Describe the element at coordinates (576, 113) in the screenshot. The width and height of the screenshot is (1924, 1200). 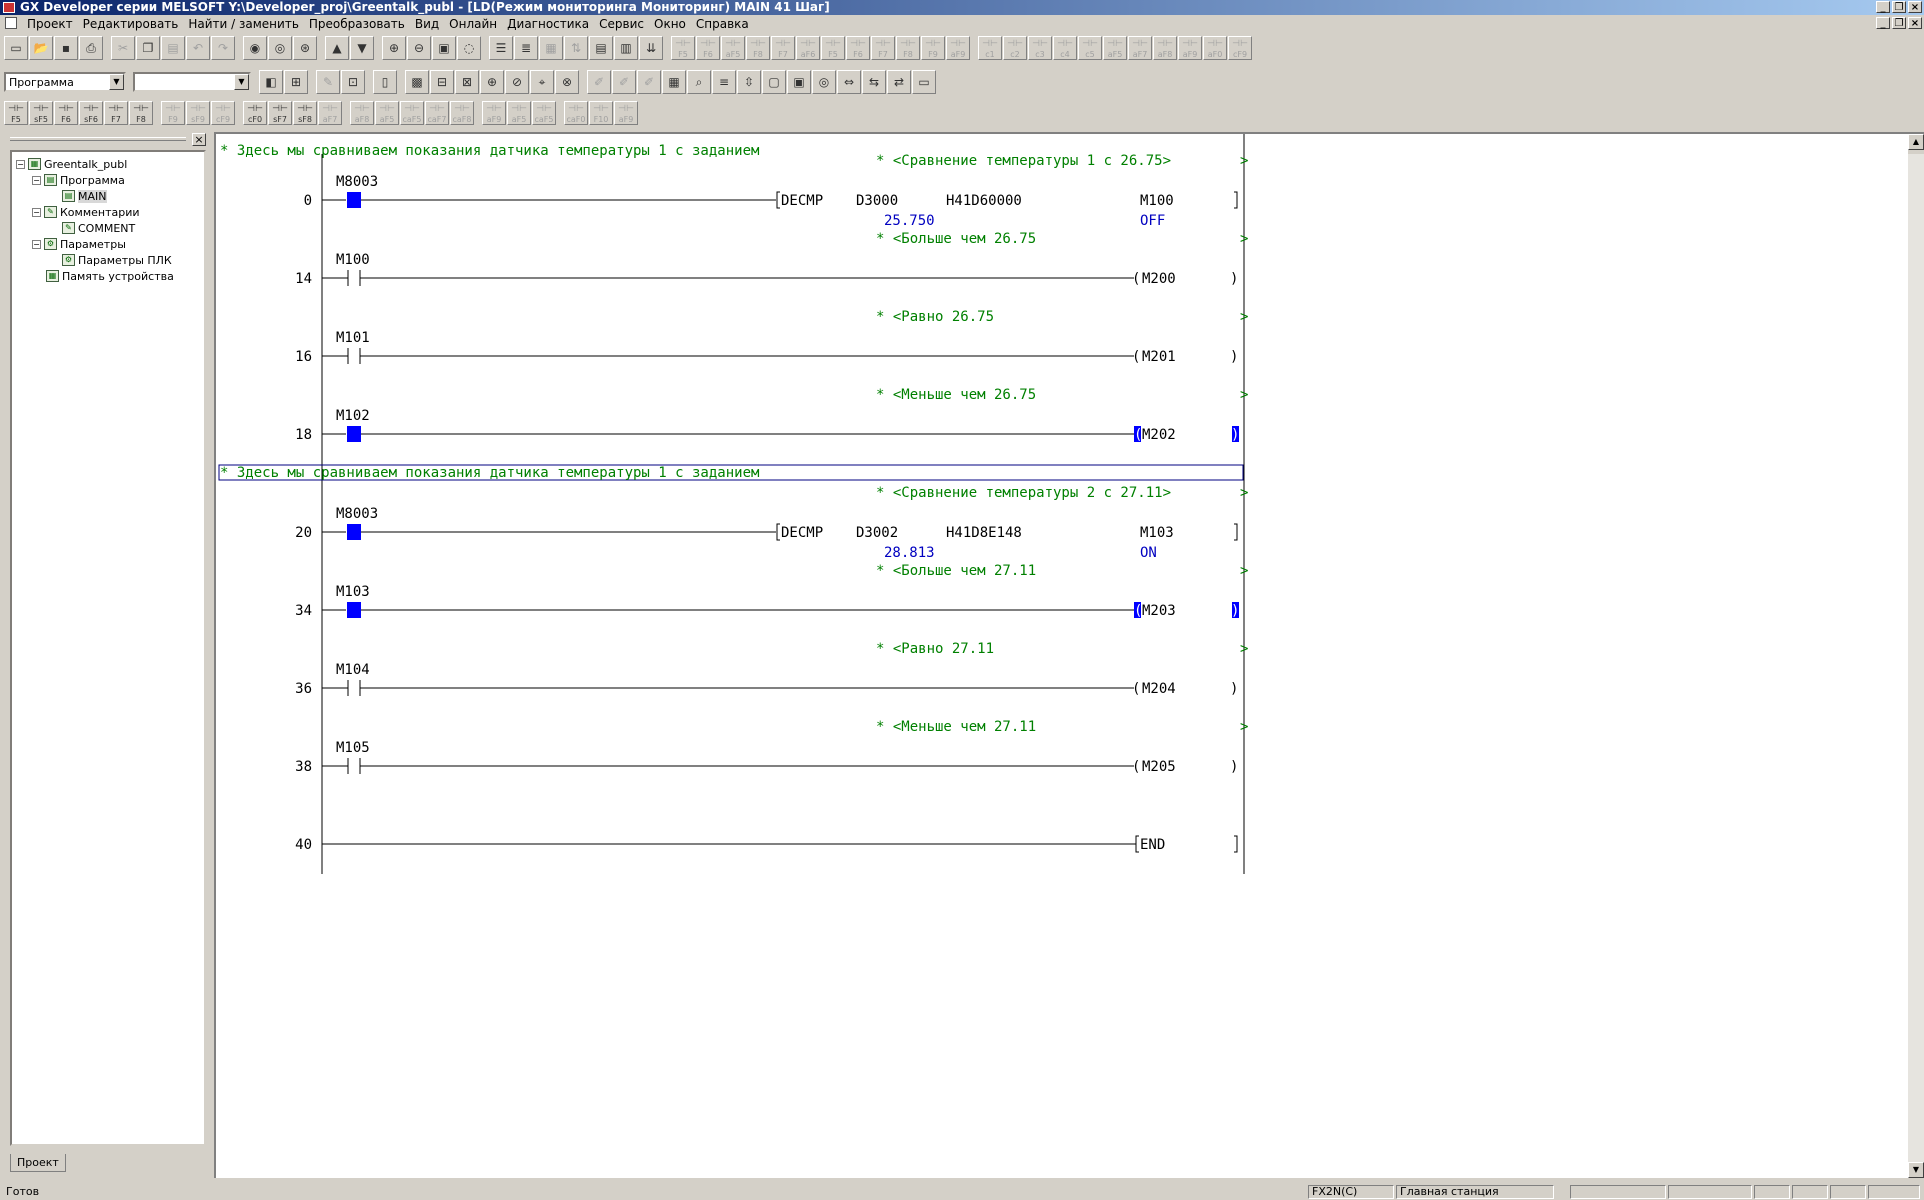
I see `tb3key-21-icon: ⊣⊢ caF0` at that location.